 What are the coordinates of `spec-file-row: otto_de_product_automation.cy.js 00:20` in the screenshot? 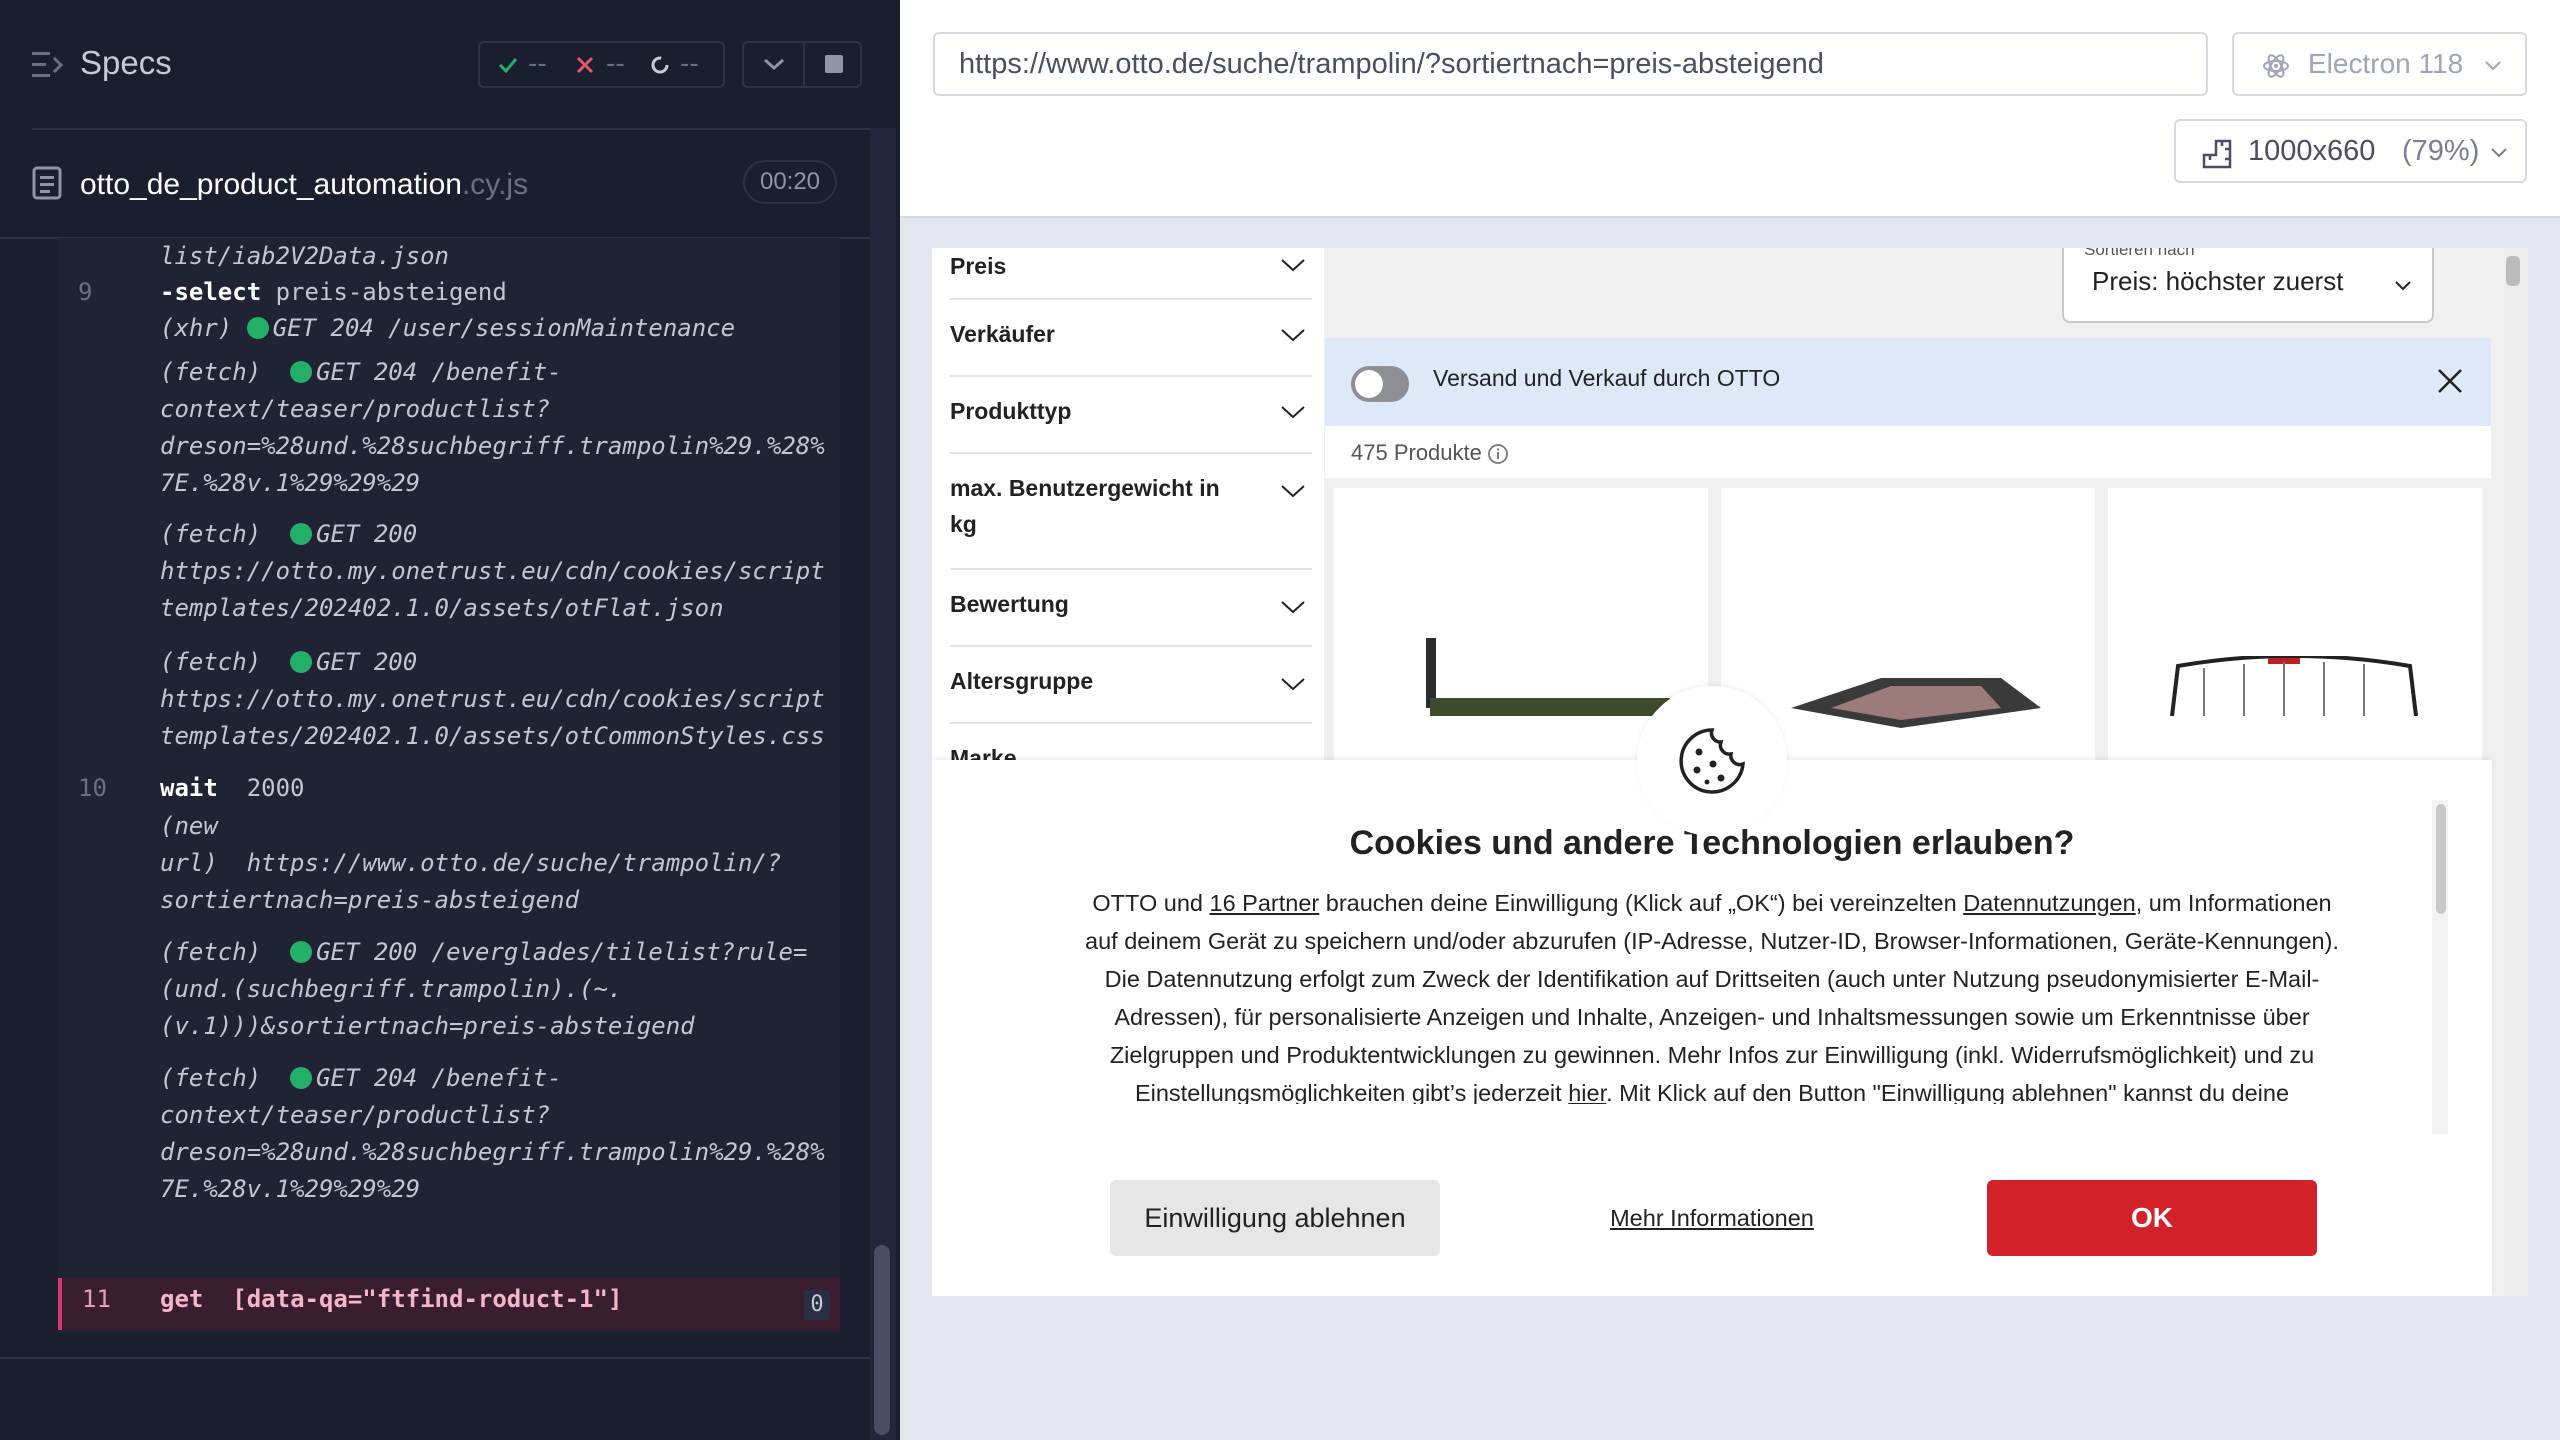 It's located at (450, 195).